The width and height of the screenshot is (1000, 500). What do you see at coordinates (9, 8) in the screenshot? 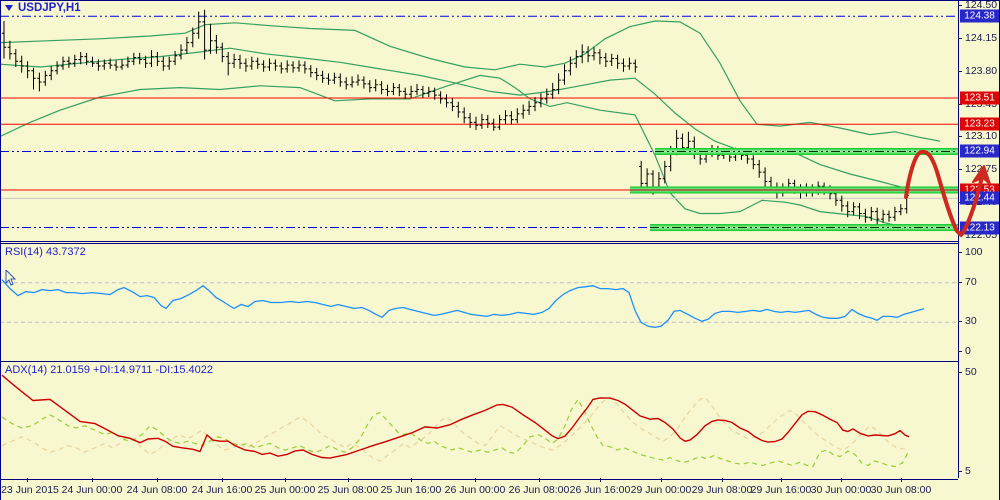
I see `chart-dropdown-icon` at bounding box center [9, 8].